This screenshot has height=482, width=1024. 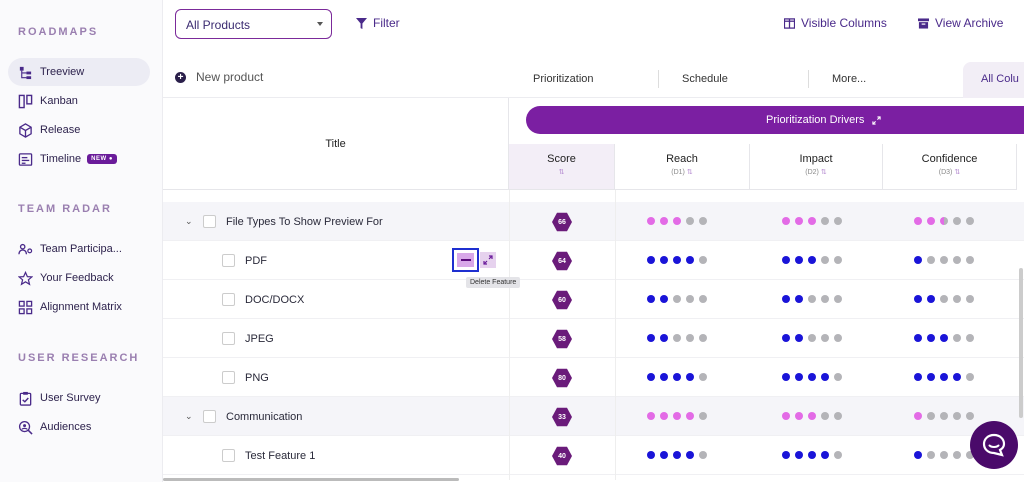 What do you see at coordinates (268, 455) in the screenshot?
I see `row-title: Test Feature 1` at bounding box center [268, 455].